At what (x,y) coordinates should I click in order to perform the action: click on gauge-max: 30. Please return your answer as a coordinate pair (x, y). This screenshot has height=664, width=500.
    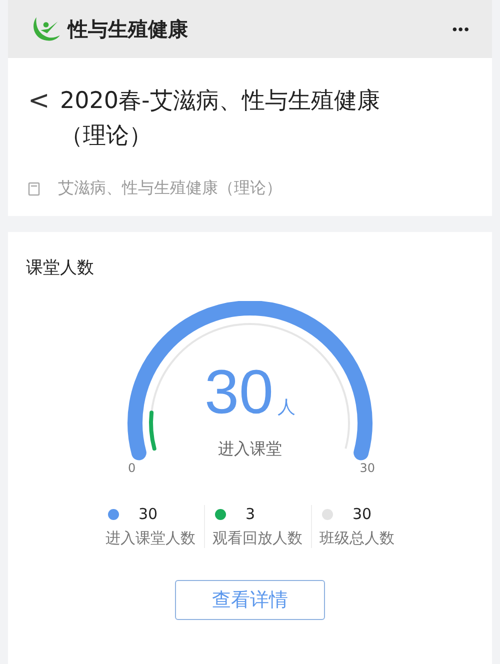
    Looking at the image, I should click on (367, 468).